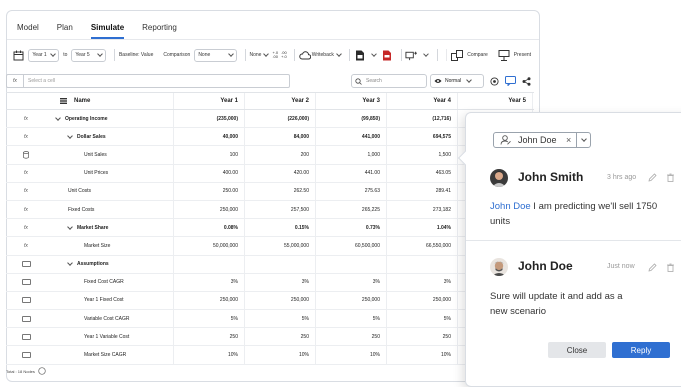  I want to click on table-row: Unit Sales 100 200 1,000 1,500, so click(270, 155).